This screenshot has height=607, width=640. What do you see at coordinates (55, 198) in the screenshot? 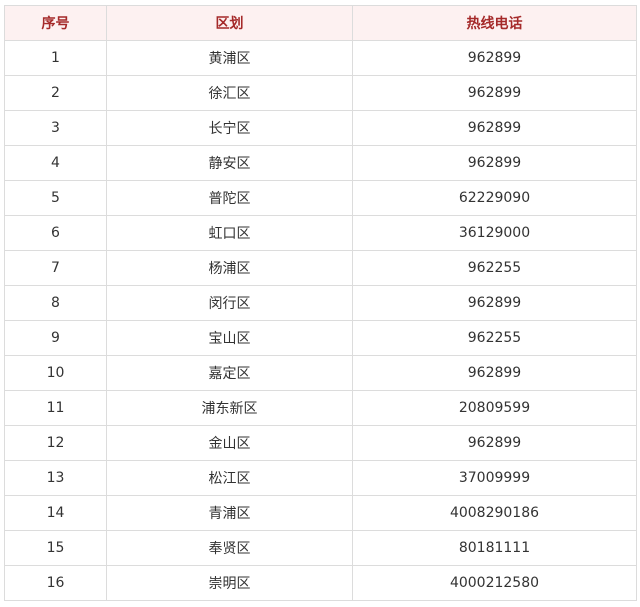
I see `cell-index: 5` at bounding box center [55, 198].